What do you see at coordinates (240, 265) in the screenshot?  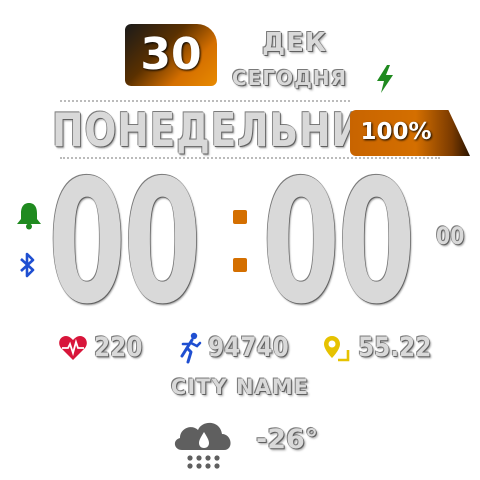 I see `colon-dot-bottom` at bounding box center [240, 265].